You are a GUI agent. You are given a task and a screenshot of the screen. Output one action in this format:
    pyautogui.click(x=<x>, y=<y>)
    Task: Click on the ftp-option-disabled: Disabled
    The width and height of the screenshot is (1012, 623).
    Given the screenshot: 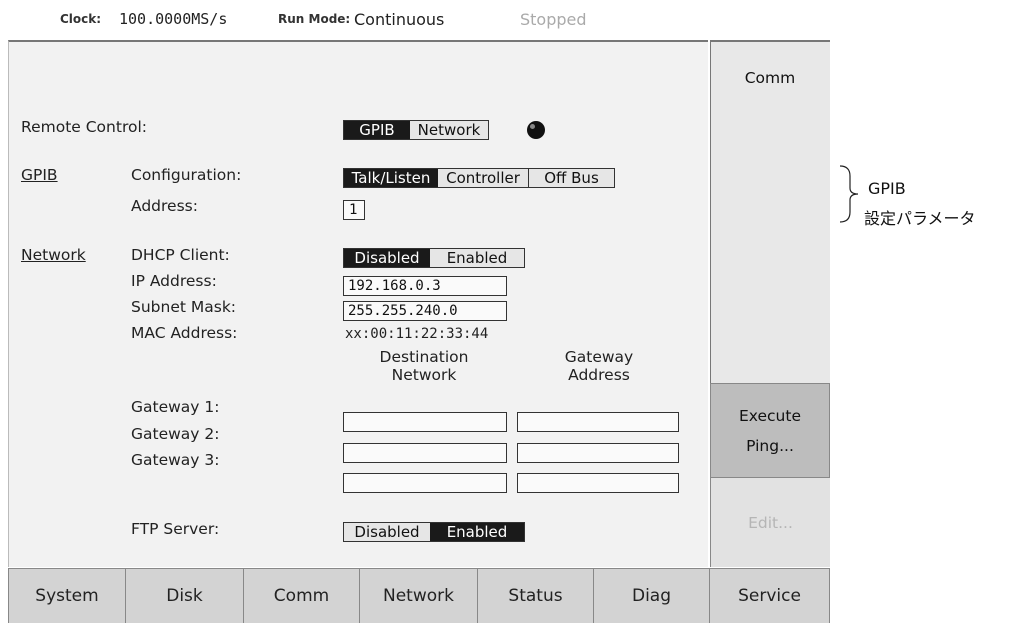 What is the action you would take?
    pyautogui.click(x=387, y=532)
    